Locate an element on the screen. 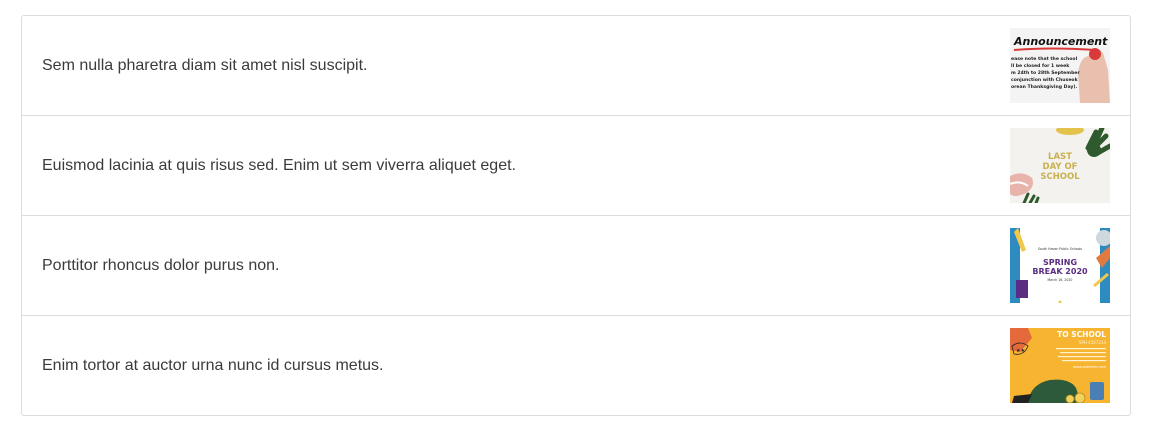  thumb-line: ease note that the school is located at coordinates (1044, 59).